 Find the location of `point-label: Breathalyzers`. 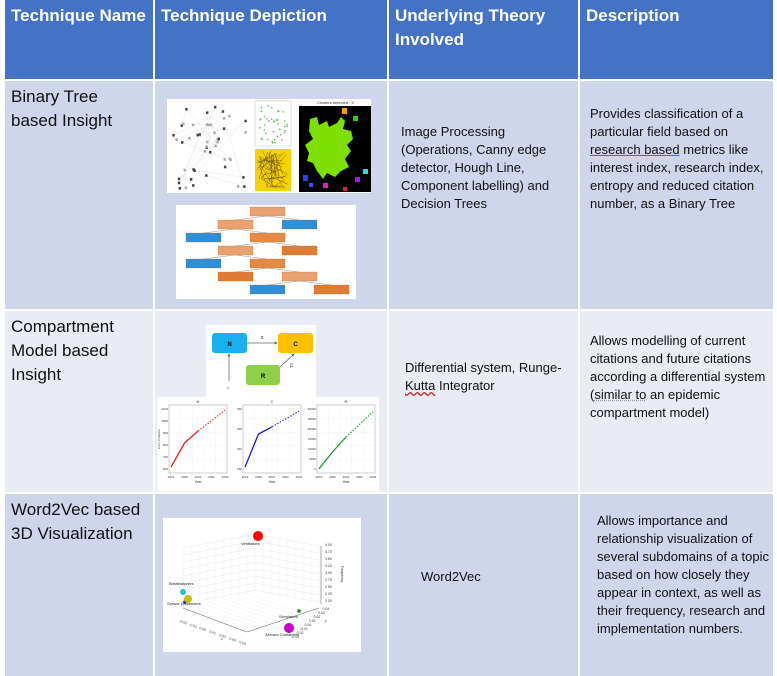

point-label: Breathalyzers is located at coordinates (181, 583).